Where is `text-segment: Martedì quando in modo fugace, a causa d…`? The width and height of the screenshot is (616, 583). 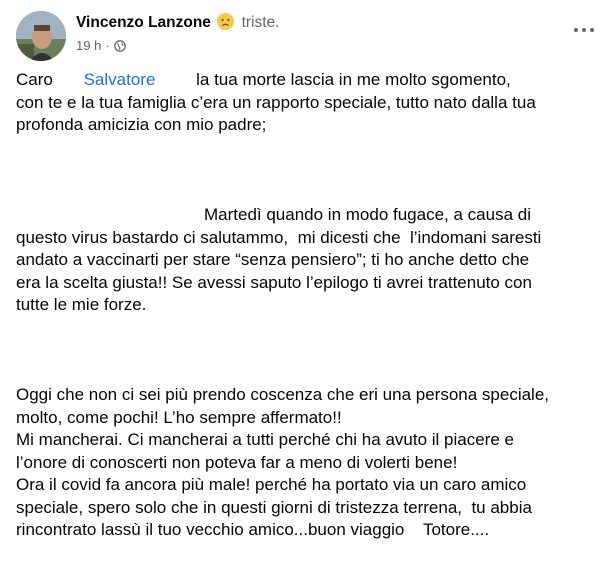 text-segment: Martedì quando in modo fugace, a causa d… is located at coordinates (367, 214).